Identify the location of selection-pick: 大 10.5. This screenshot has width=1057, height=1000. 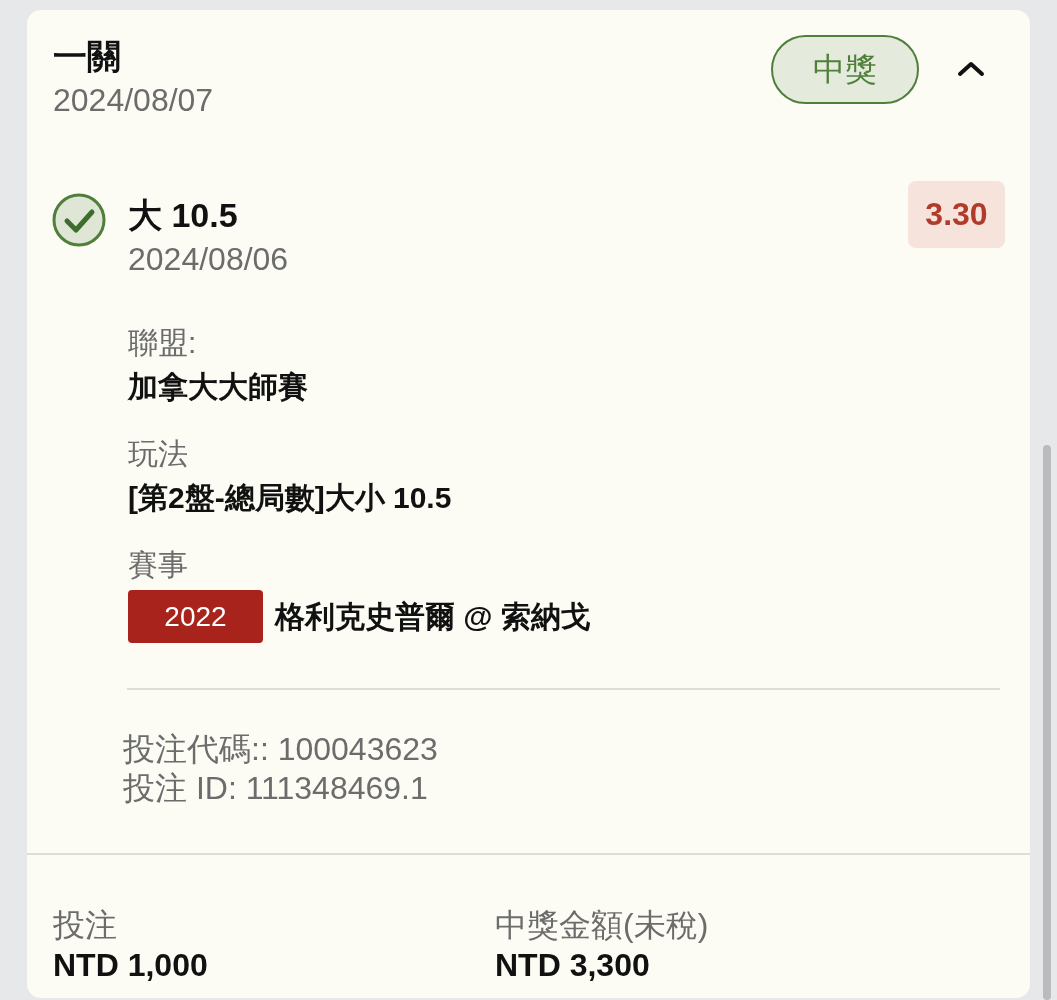
(183, 215).